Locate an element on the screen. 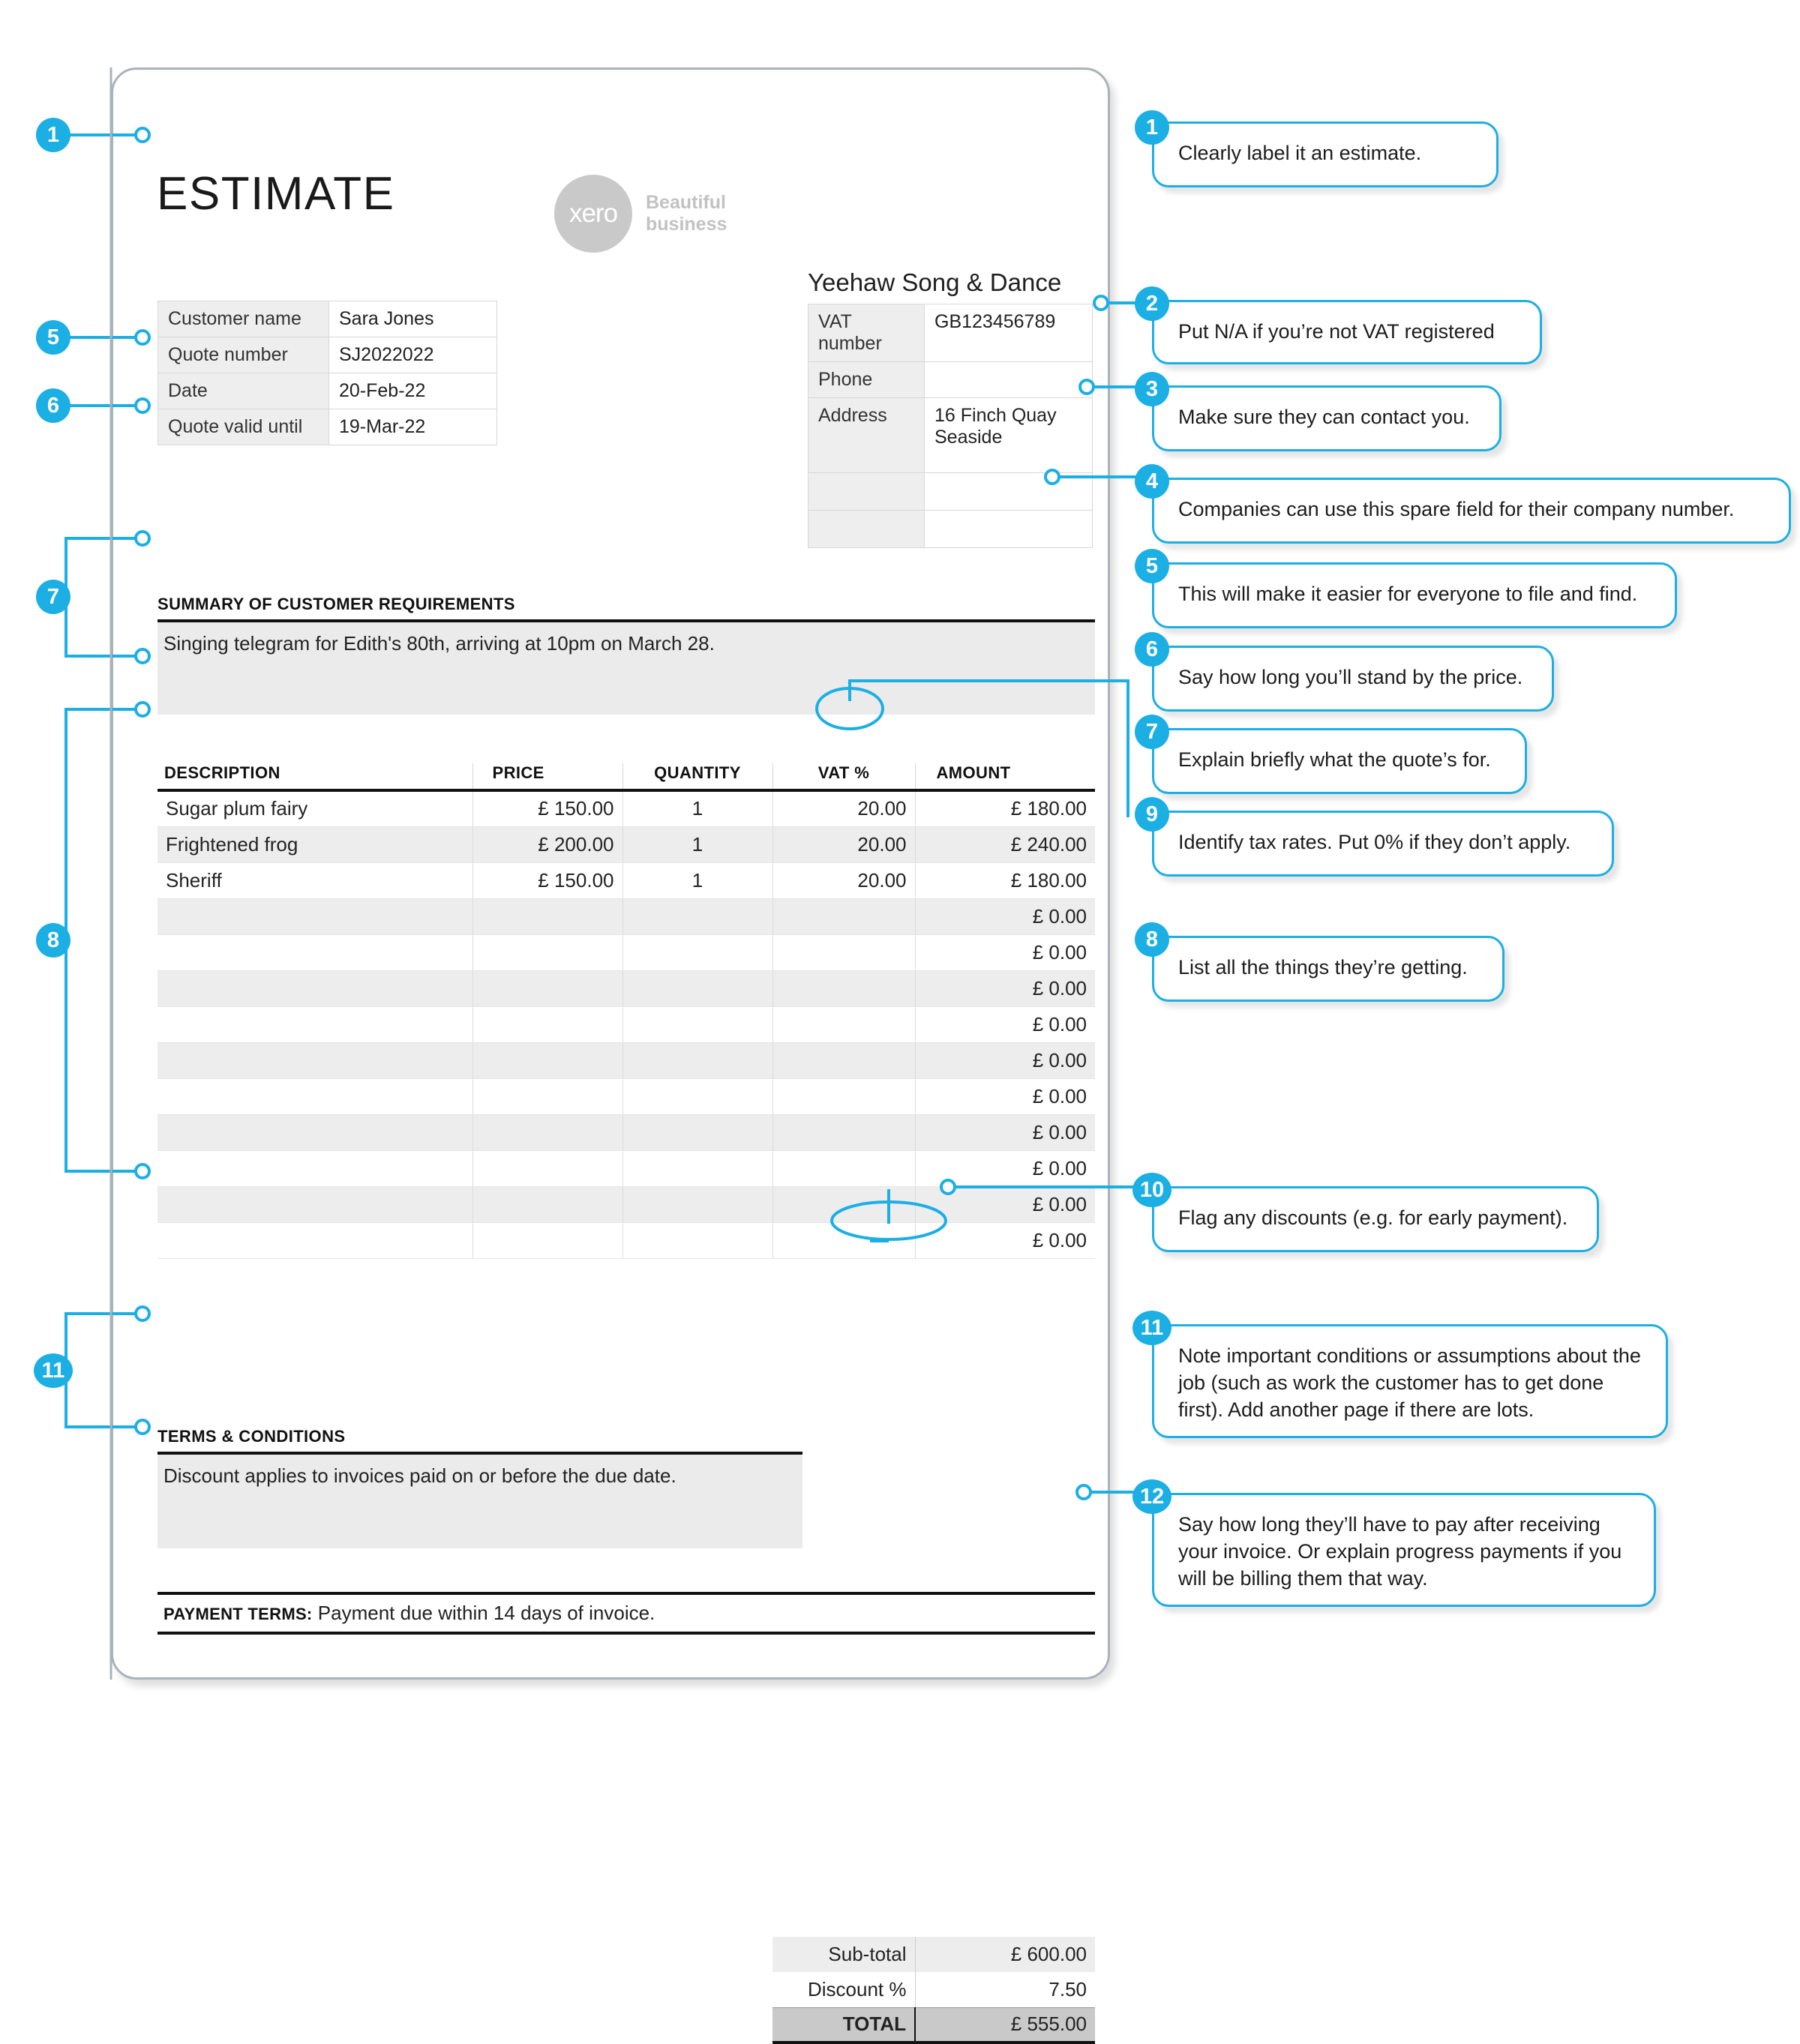  discount-value: 7.50 is located at coordinates (1005, 1989).